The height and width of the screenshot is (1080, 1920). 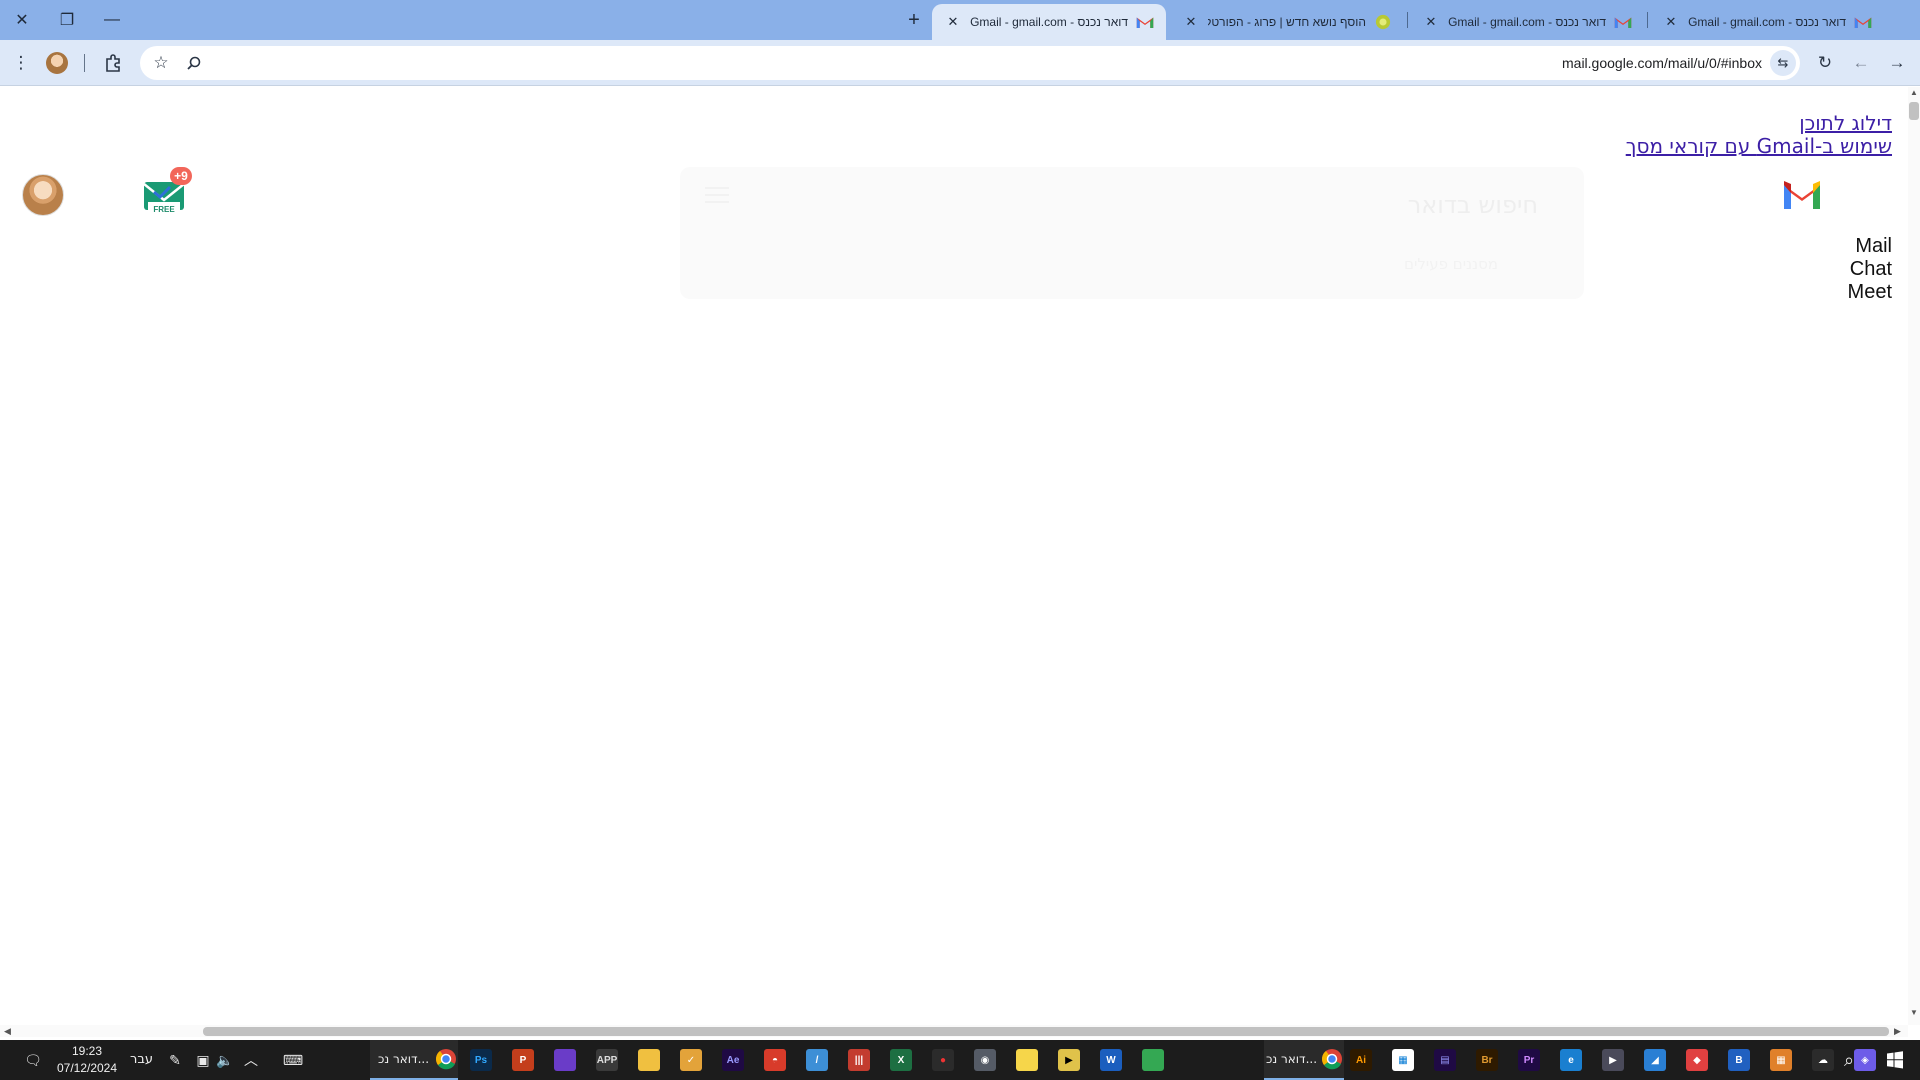 What do you see at coordinates (1697, 1060) in the screenshot?
I see `multicolor-app-icon: ◆` at bounding box center [1697, 1060].